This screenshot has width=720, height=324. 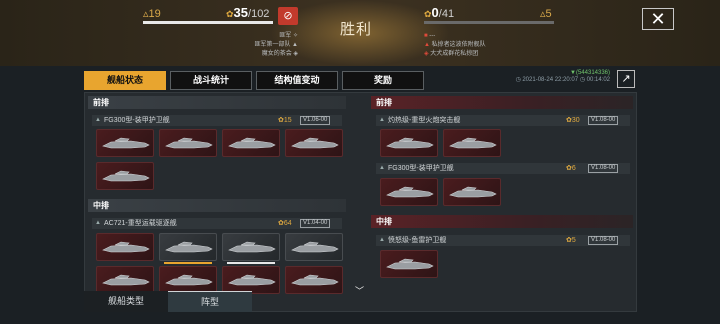 I want to click on ship-score: ✿15, so click(x=285, y=120).